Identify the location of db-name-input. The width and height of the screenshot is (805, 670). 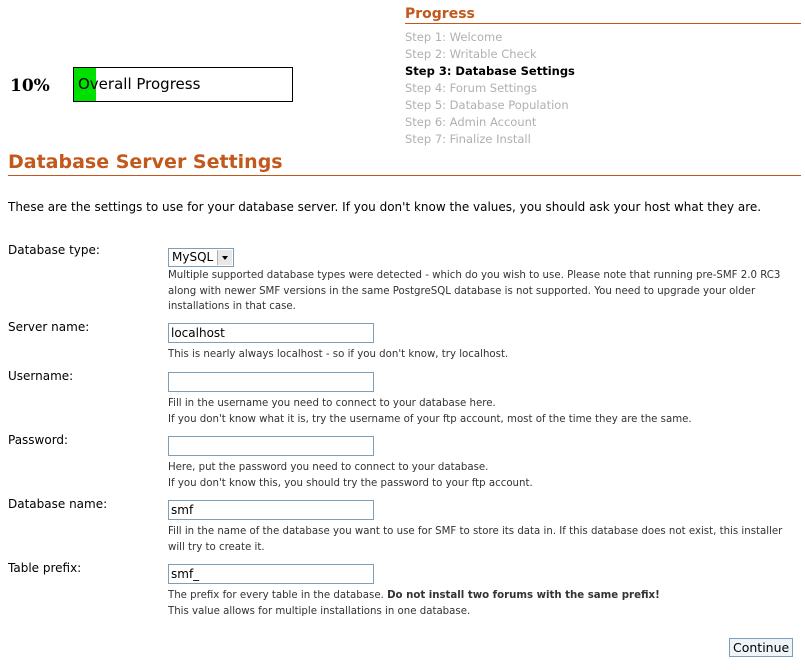
(271, 510).